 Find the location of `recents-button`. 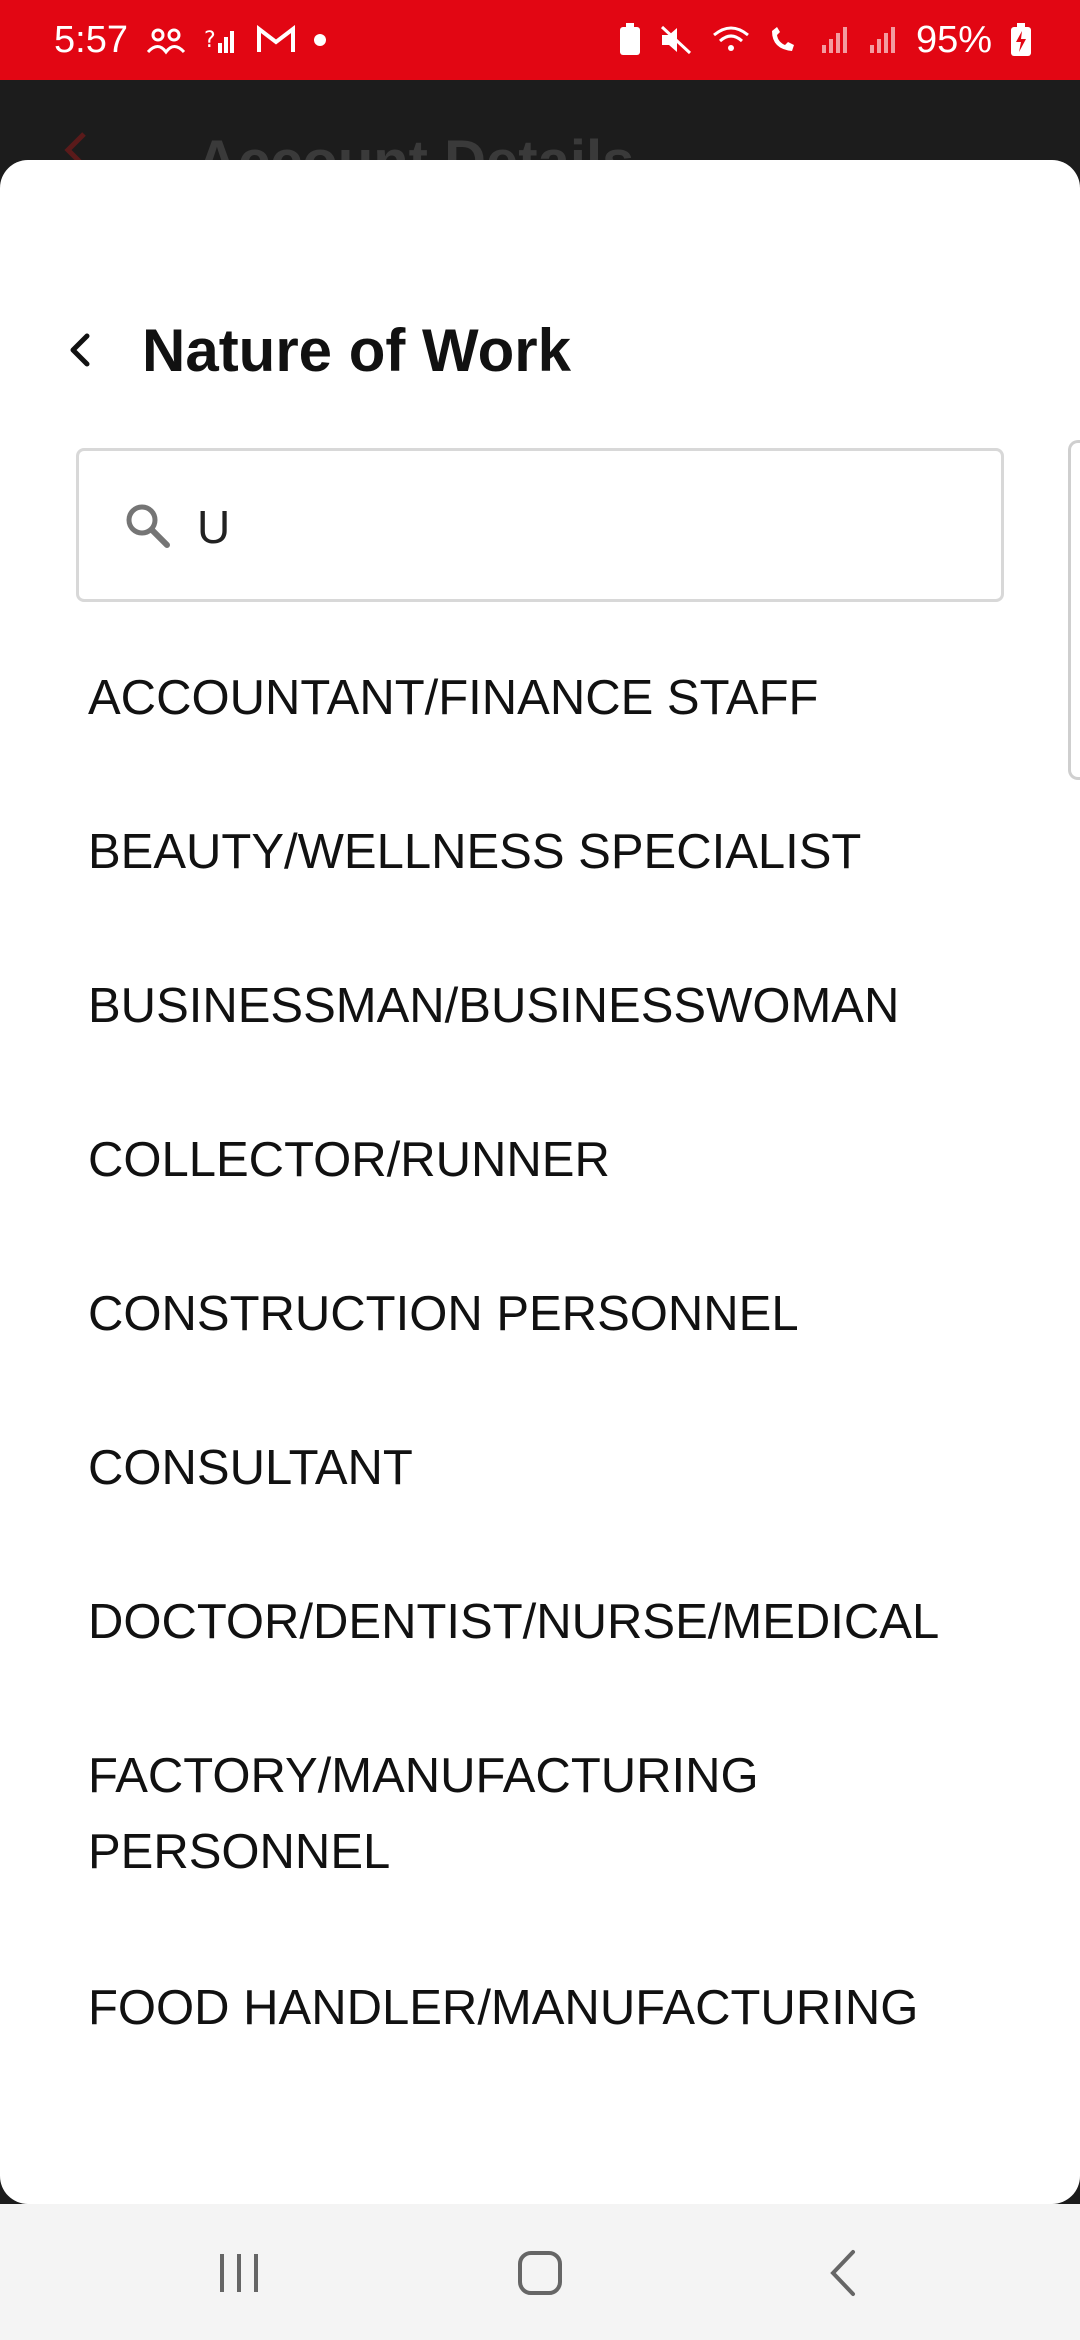

recents-button is located at coordinates (239, 2273).